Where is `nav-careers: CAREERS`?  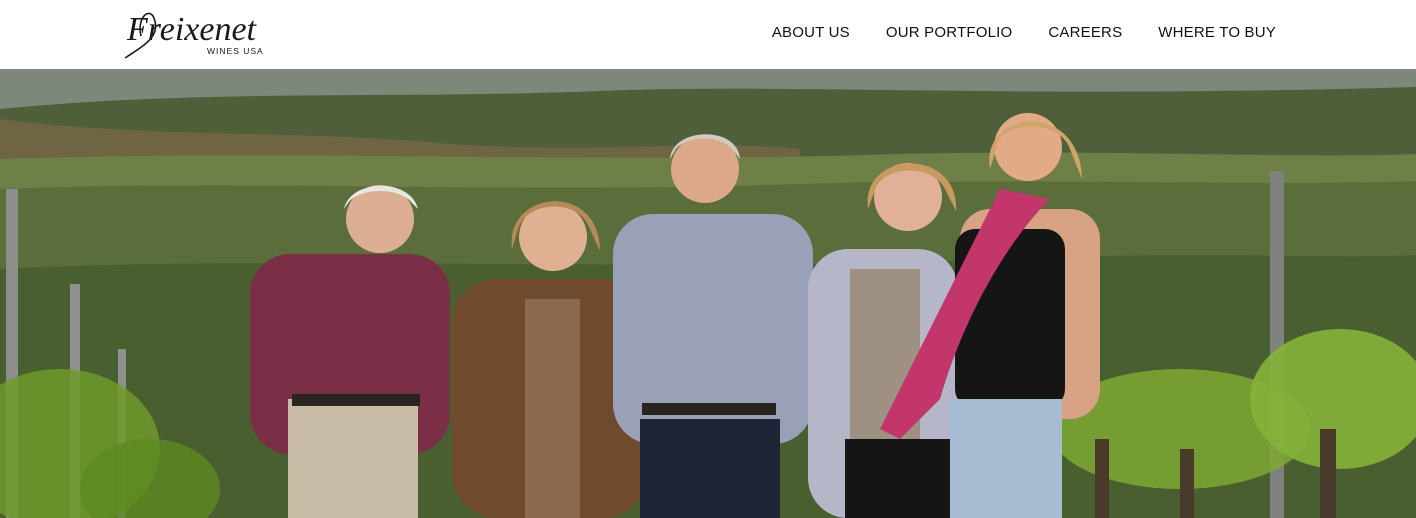 nav-careers: CAREERS is located at coordinates (1085, 33).